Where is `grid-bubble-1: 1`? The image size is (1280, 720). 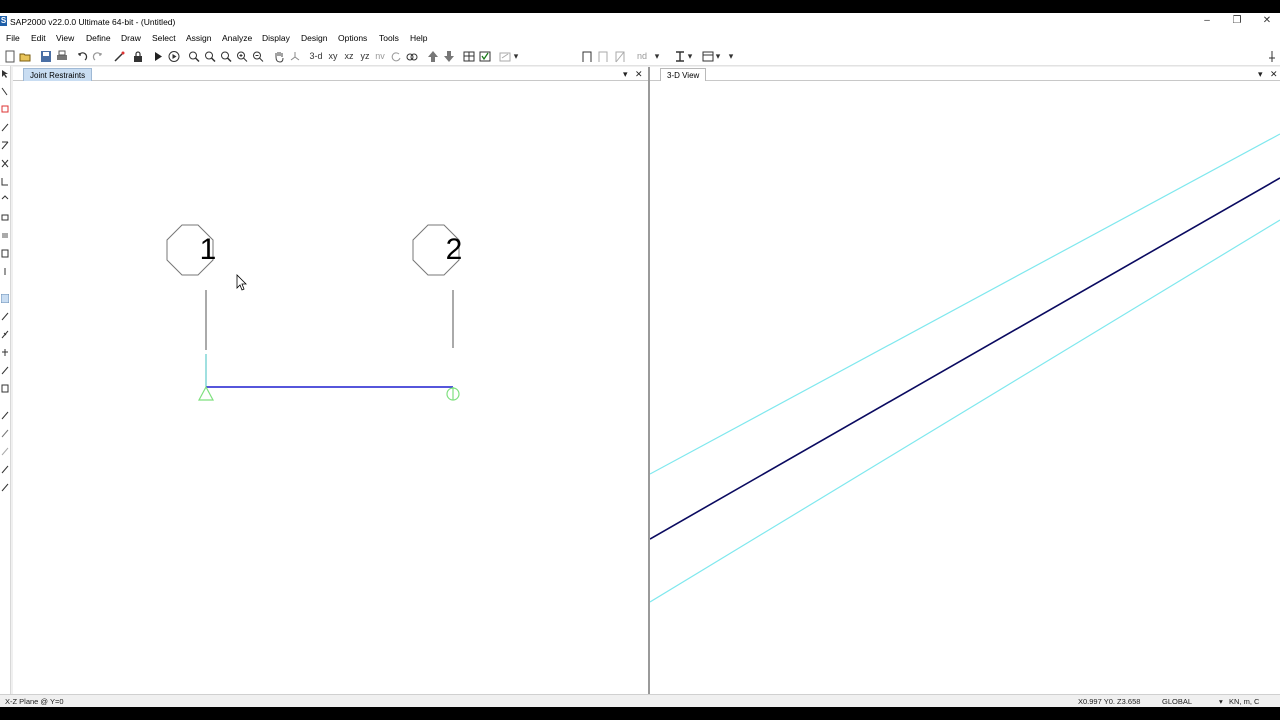 grid-bubble-1: 1 is located at coordinates (191, 250).